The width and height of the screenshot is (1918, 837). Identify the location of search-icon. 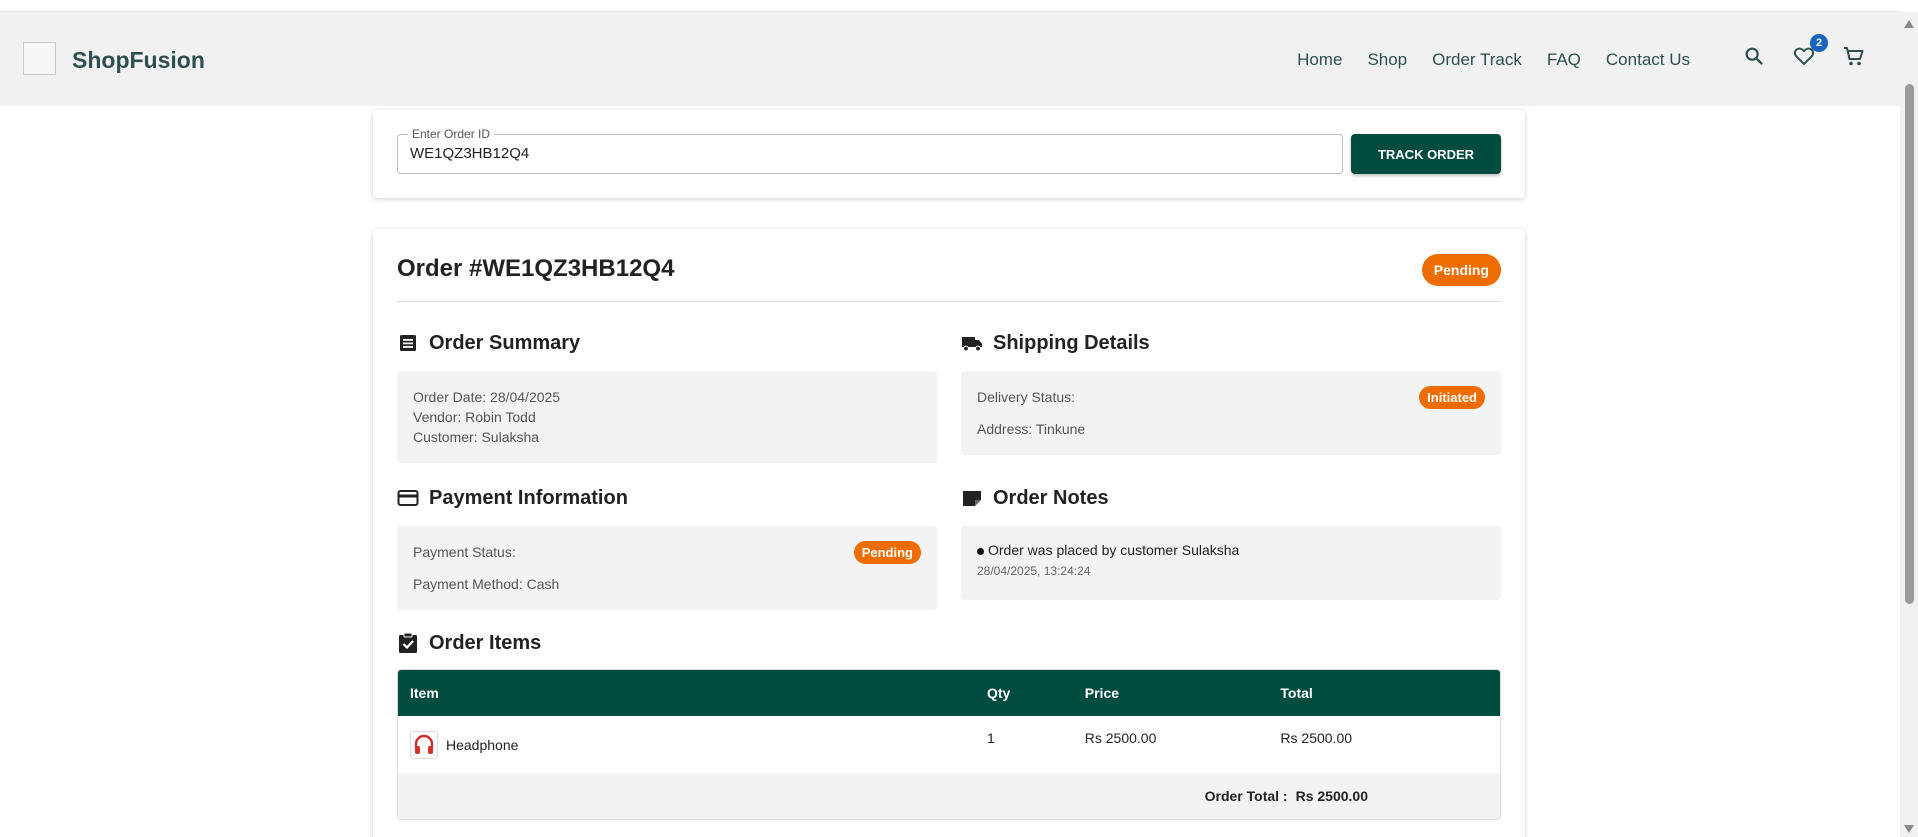
(1754, 56).